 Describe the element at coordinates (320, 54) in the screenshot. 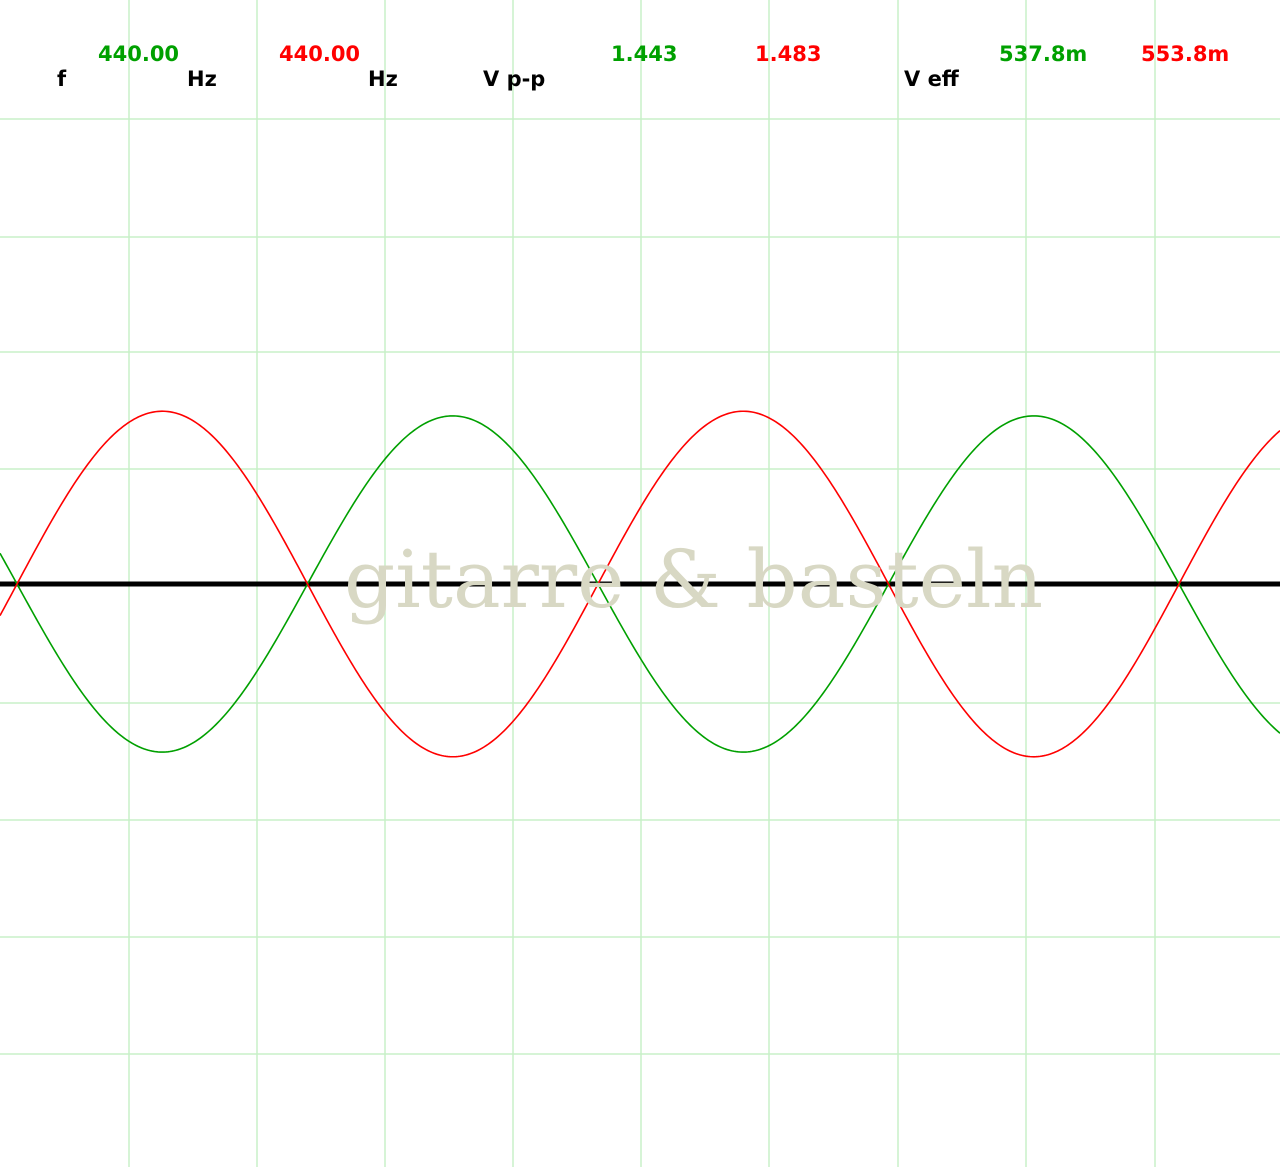

I see `frequency-channel-b: 440.00` at that location.